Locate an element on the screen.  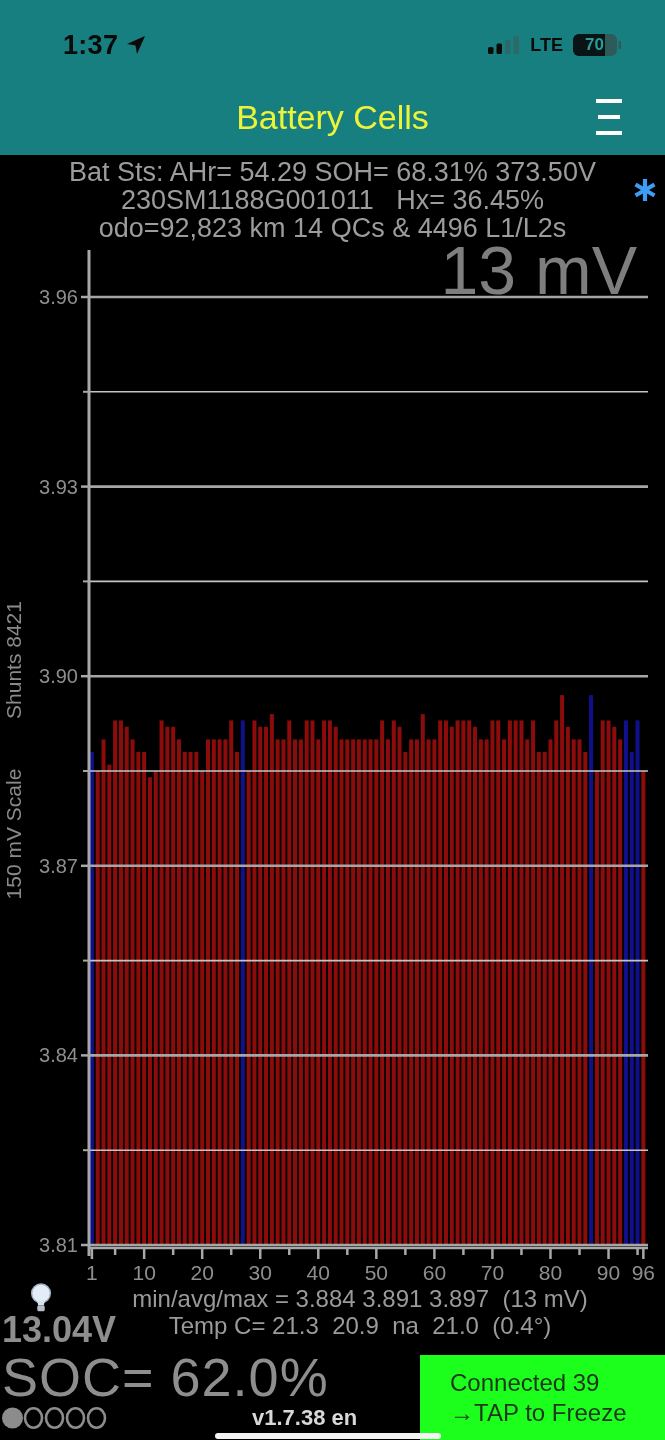
x-tick-label: 50 is located at coordinates (376, 1272).